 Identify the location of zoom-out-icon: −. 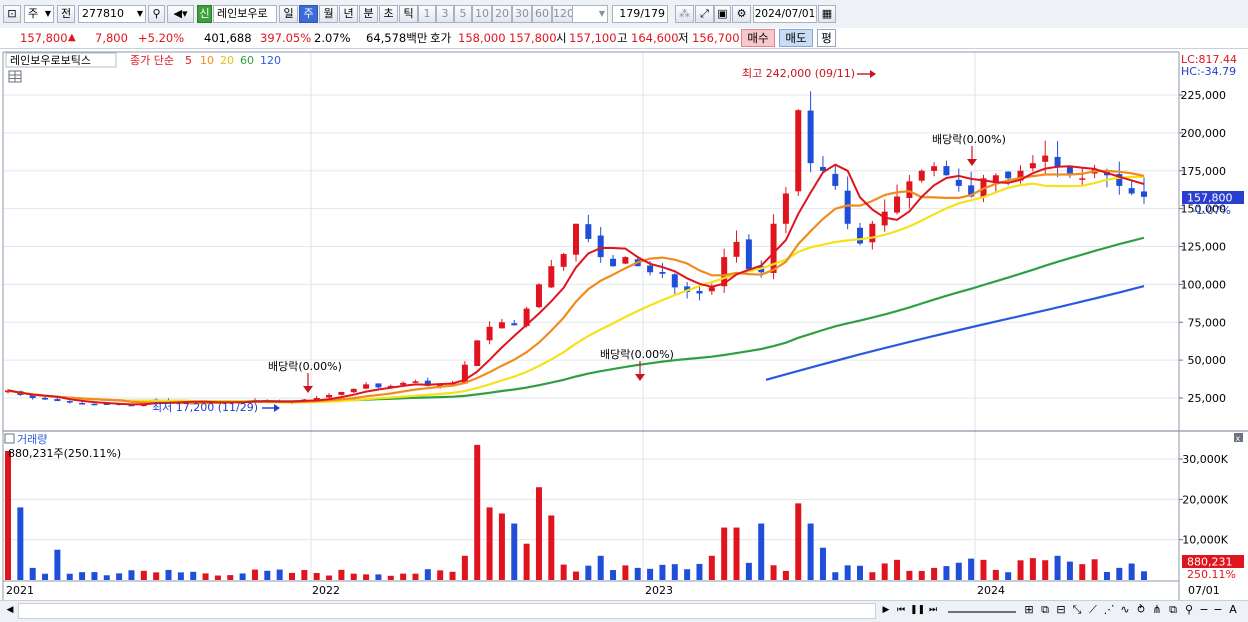
(1218, 611).